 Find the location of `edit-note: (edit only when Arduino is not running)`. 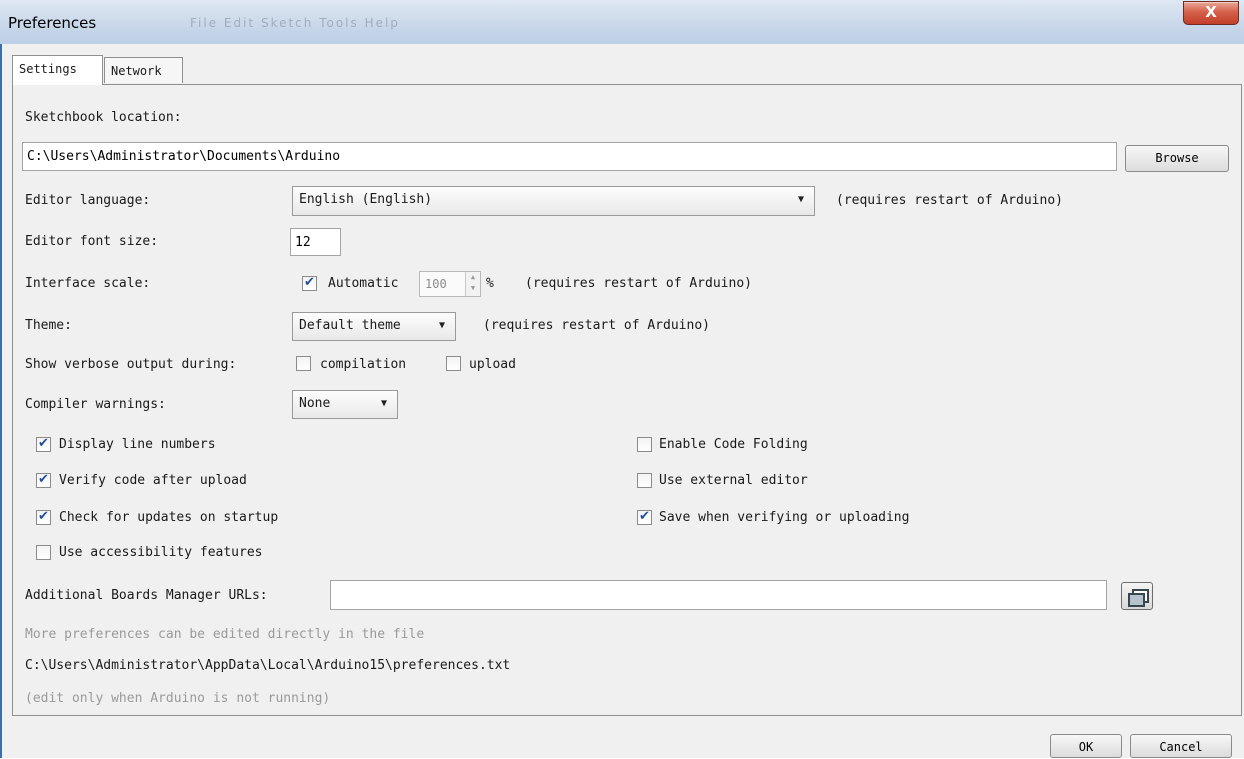

edit-note: (edit only when Arduino is not running) is located at coordinates (178, 698).